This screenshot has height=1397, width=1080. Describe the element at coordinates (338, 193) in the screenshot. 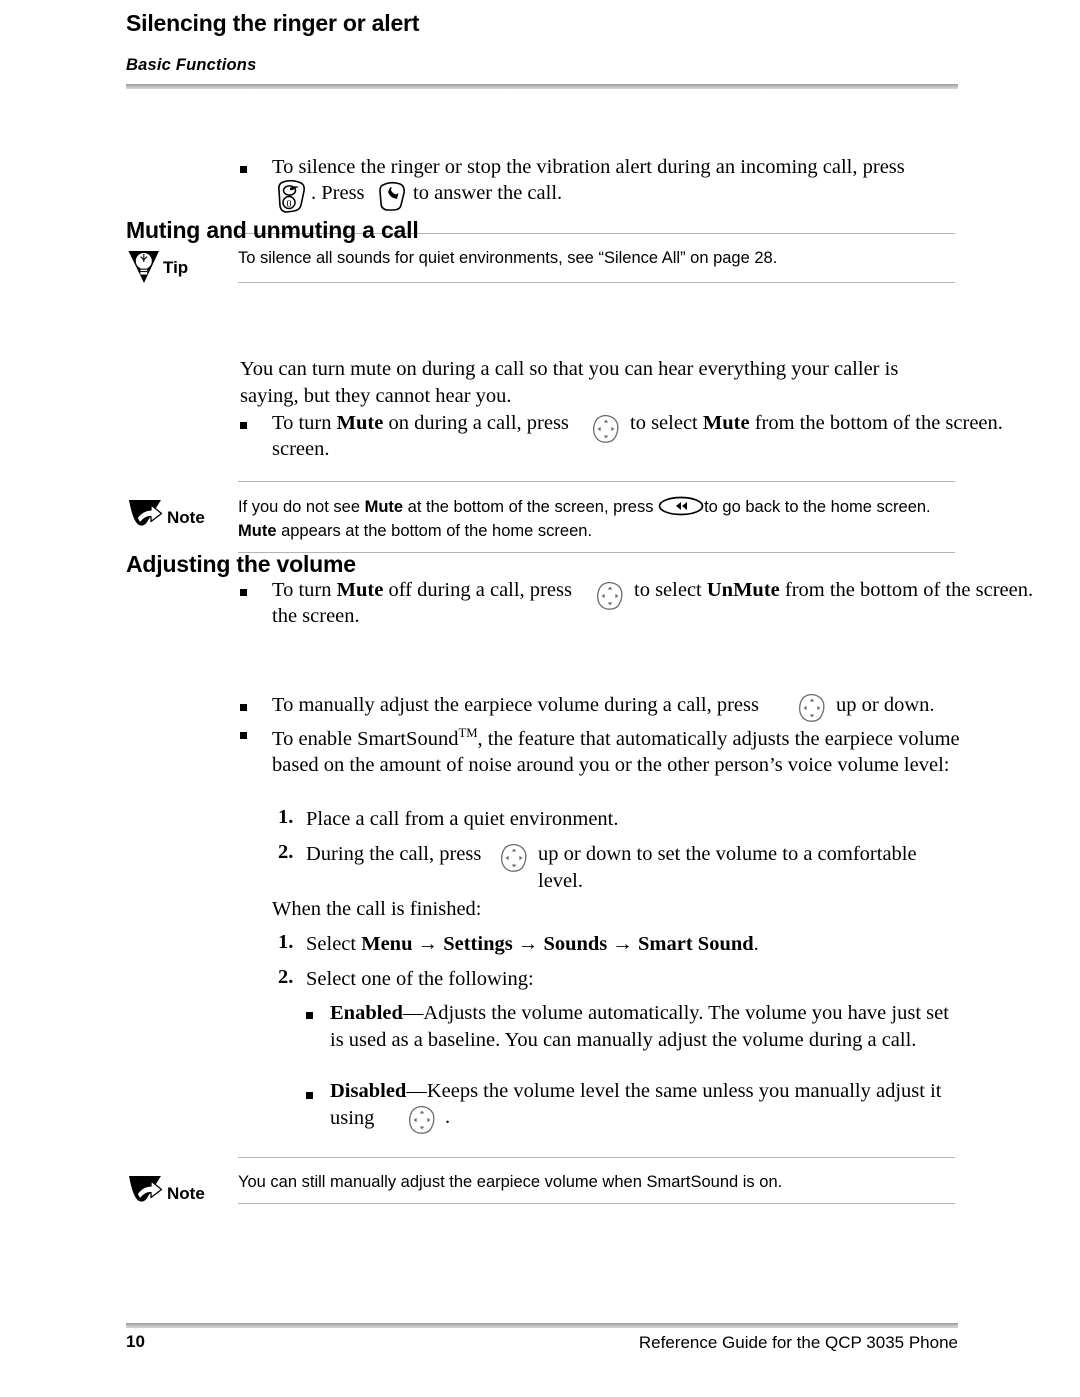

I see `silencing-press-text: . Press` at that location.